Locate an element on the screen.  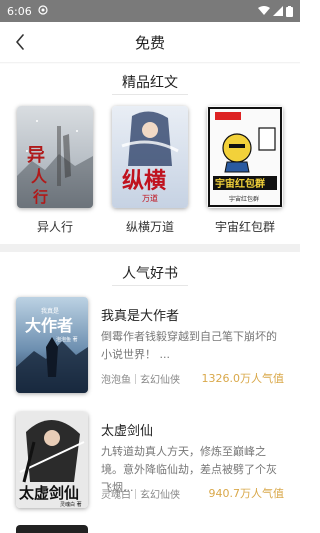
section-title-red: 精品红文 is located at coordinates (150, 83).